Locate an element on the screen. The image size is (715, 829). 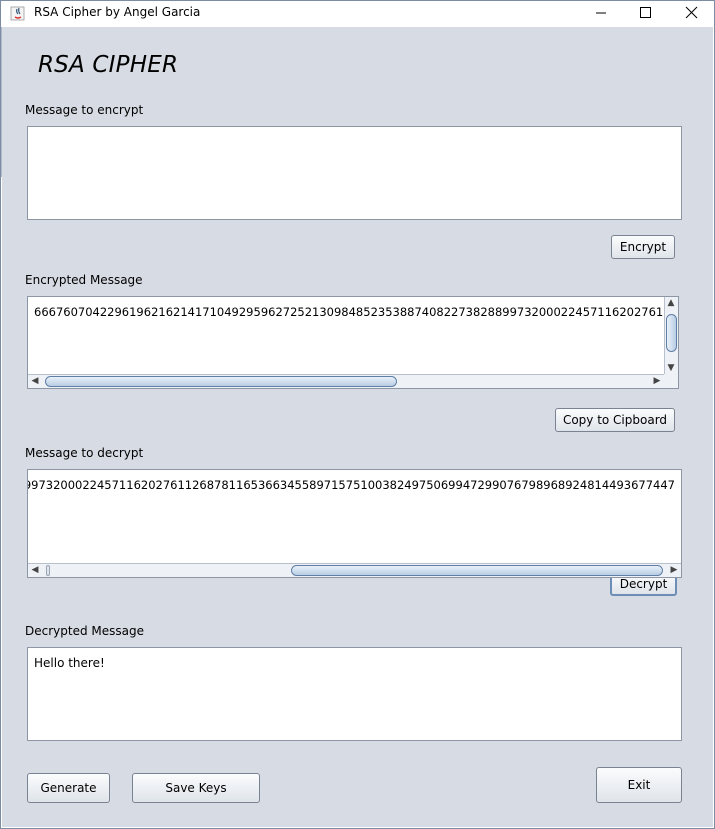
decrypted-output-text: Hello there! is located at coordinates (69, 663).